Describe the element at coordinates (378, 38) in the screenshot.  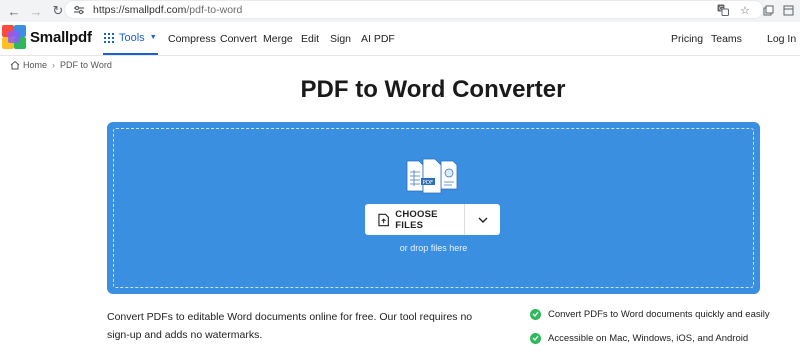
I see `nav-ai-pdf: AI PDF` at that location.